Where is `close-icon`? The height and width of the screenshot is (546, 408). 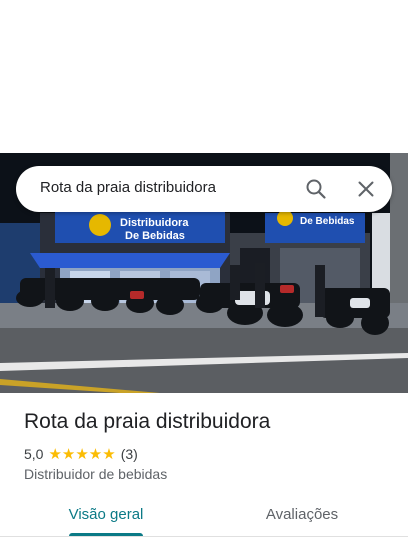 close-icon is located at coordinates (366, 189).